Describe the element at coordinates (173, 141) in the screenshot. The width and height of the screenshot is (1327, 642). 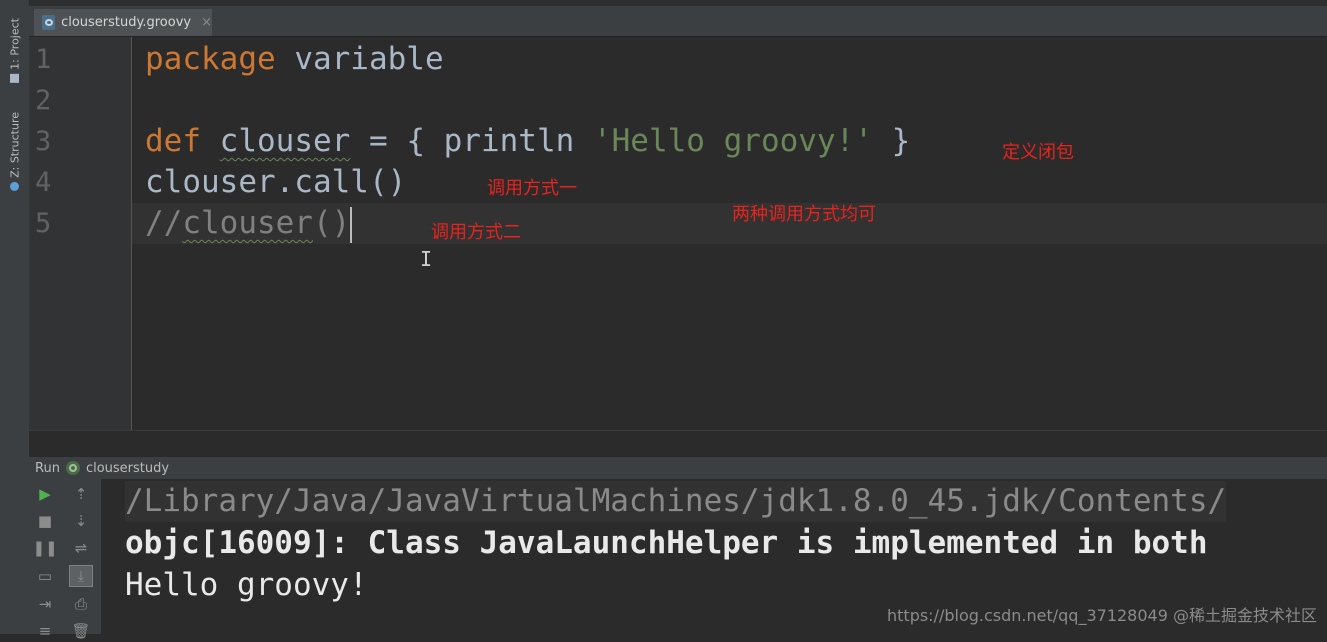
I see `keyword-def: def` at that location.